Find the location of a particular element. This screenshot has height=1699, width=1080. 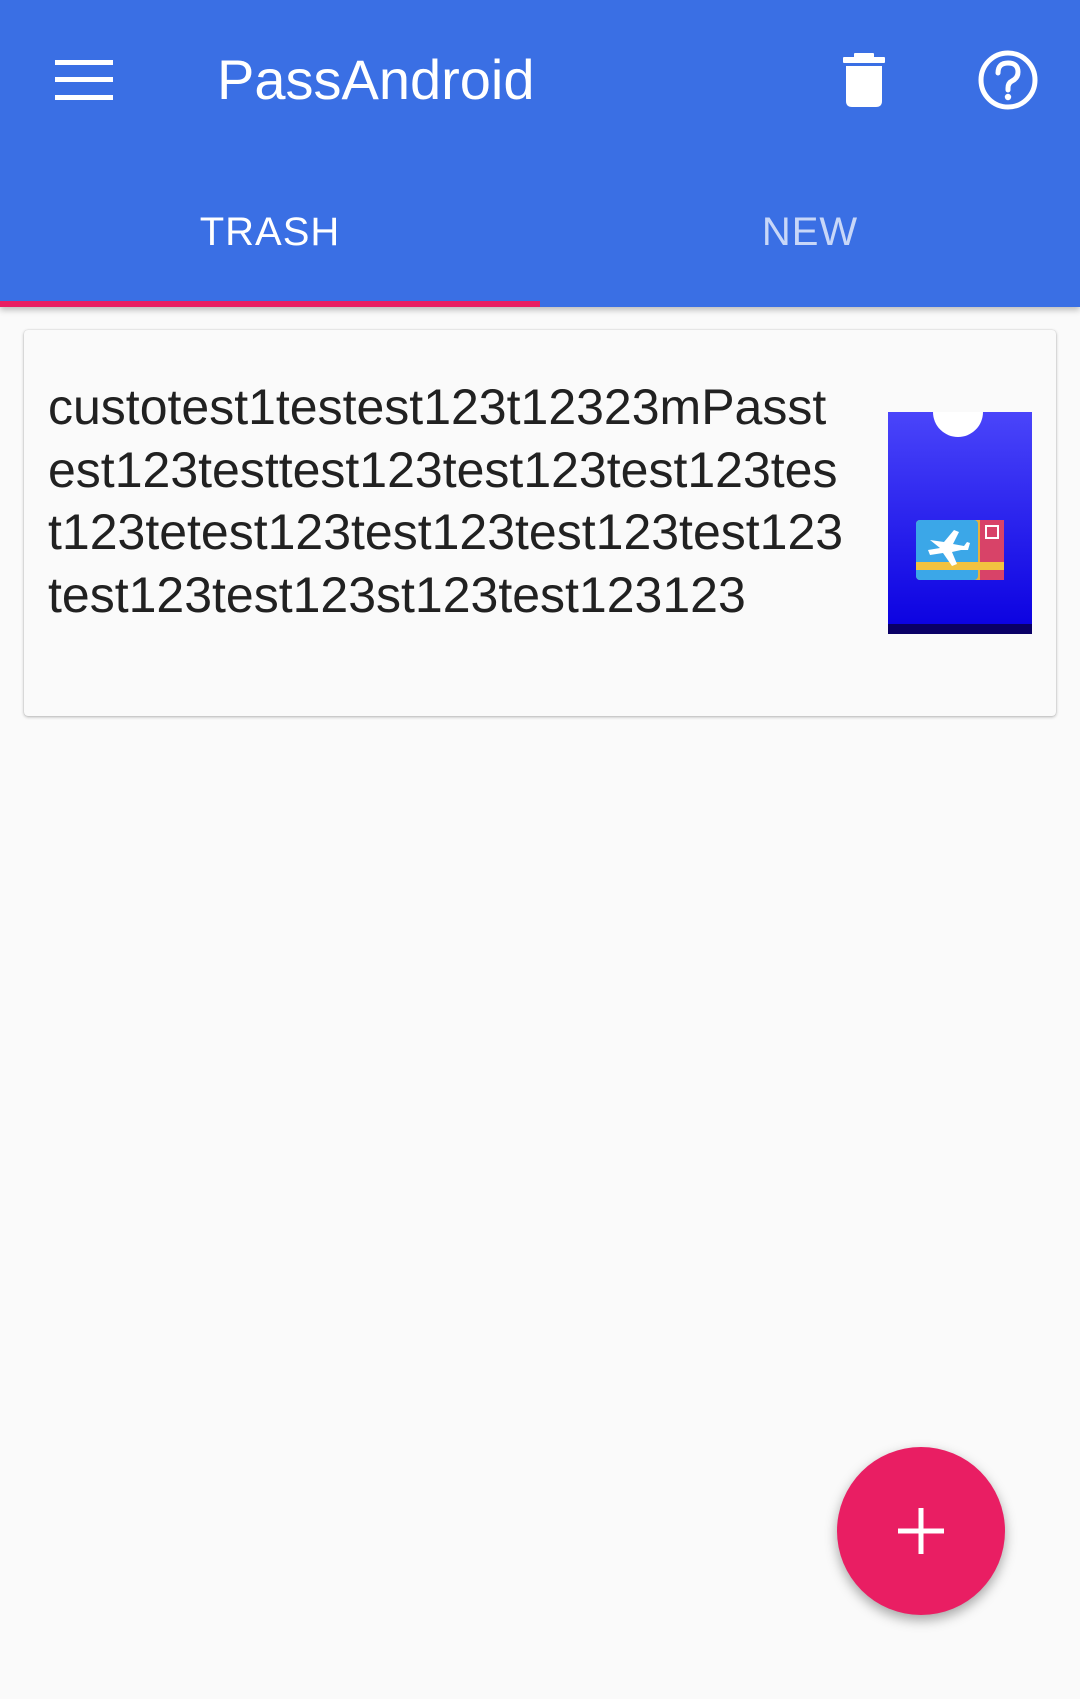

menu-icon is located at coordinates (84, 80).